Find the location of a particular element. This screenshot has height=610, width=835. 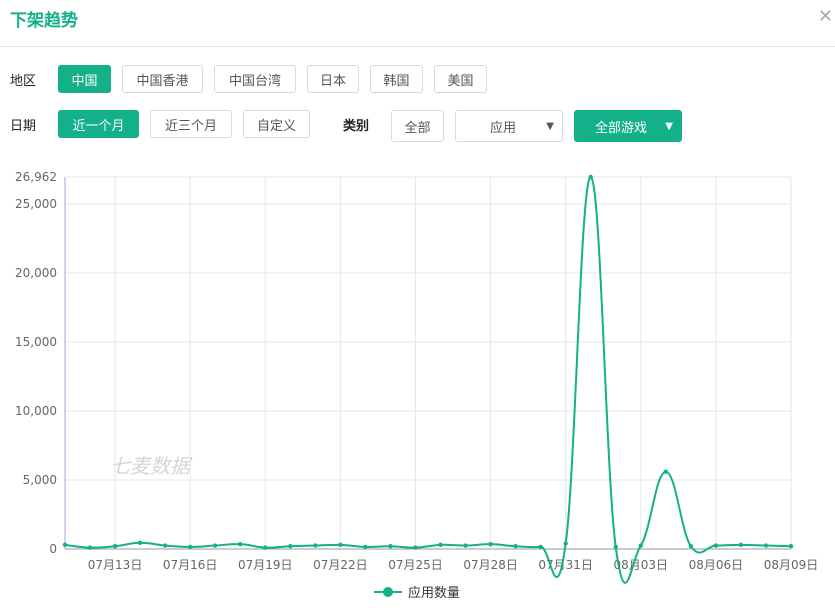

y-tick-label: 0 is located at coordinates (53, 549).